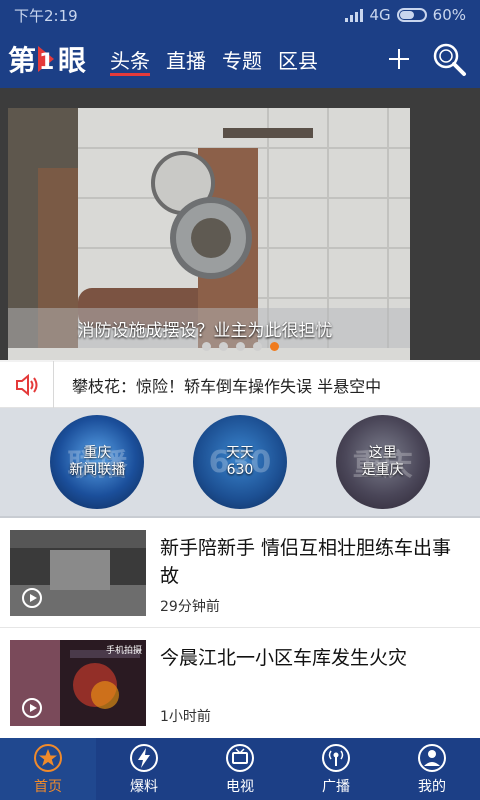 The height and width of the screenshot is (800, 480). I want to click on svg-text: 1, so click(46, 62).